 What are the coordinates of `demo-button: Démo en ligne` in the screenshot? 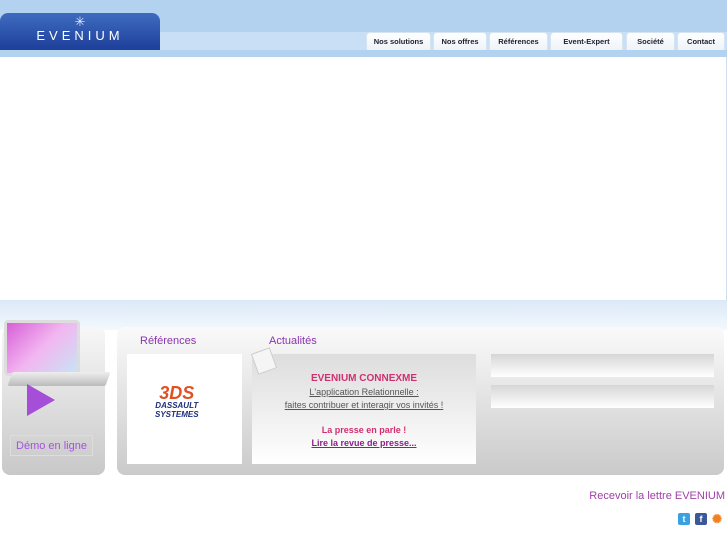 It's located at (51, 445).